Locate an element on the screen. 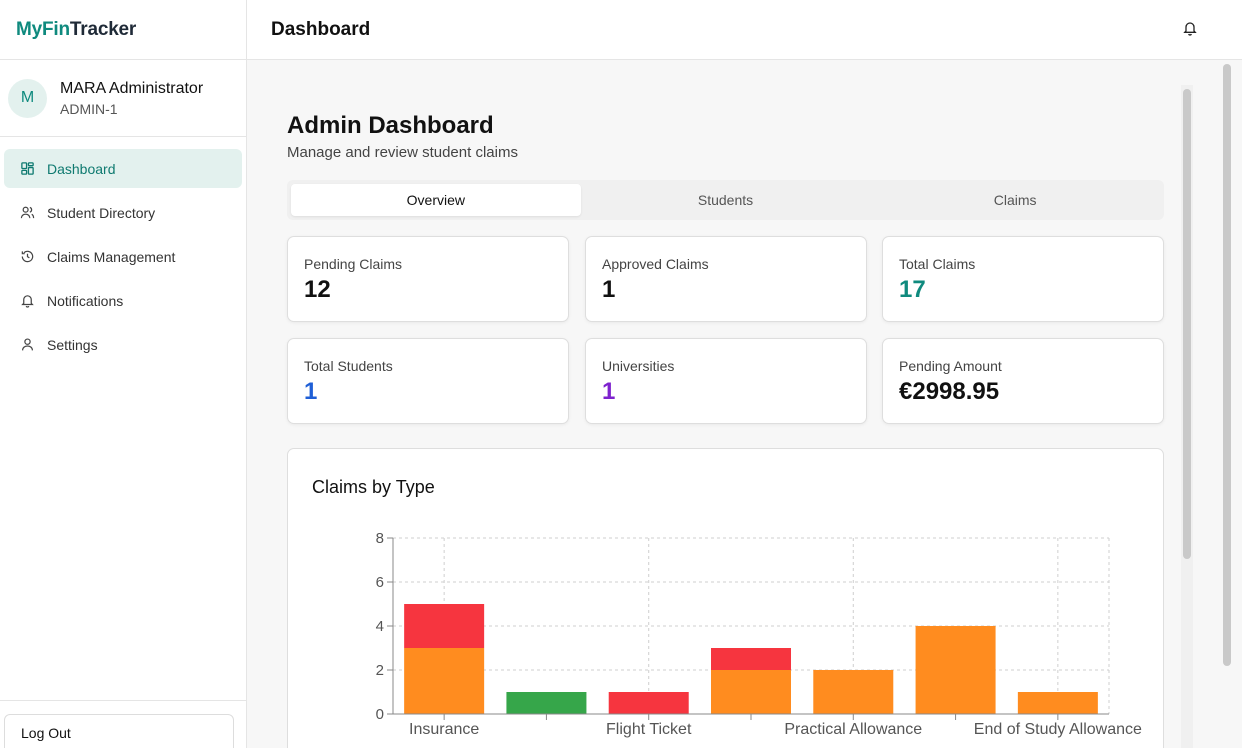 The height and width of the screenshot is (748, 1242). page-scrollbar is located at coordinates (1227, 405).